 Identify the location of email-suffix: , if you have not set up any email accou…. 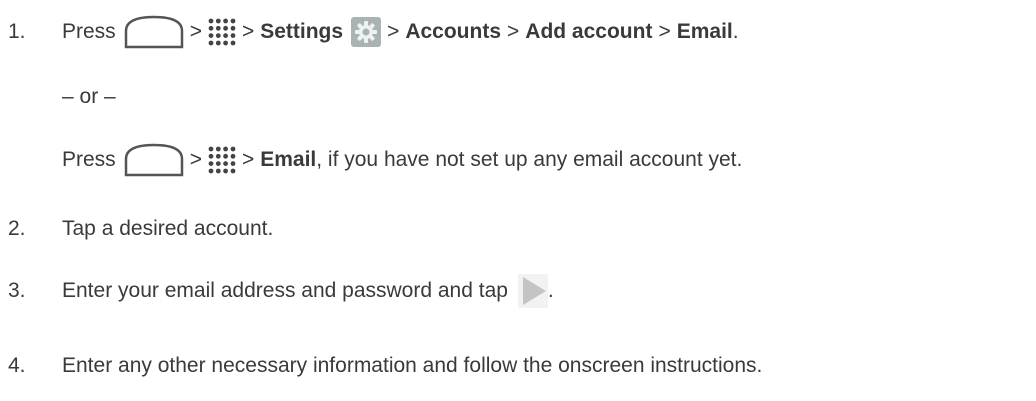
(529, 159).